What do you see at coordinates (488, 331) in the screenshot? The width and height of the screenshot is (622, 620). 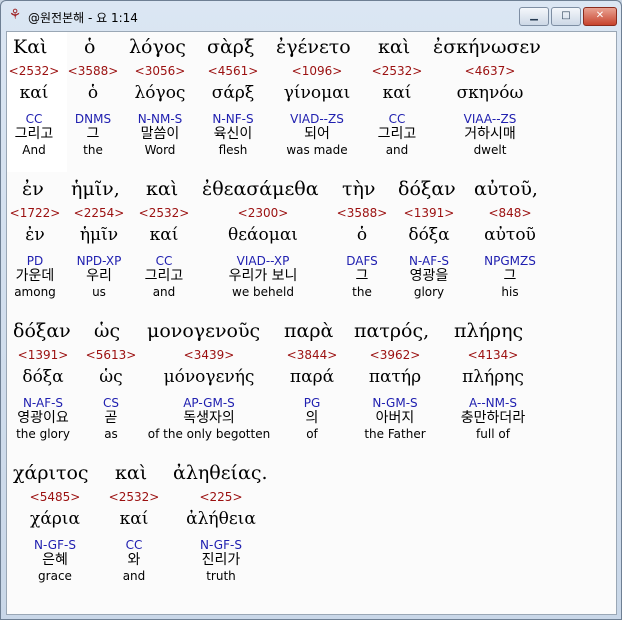 I see `greek-word: πλήρης` at bounding box center [488, 331].